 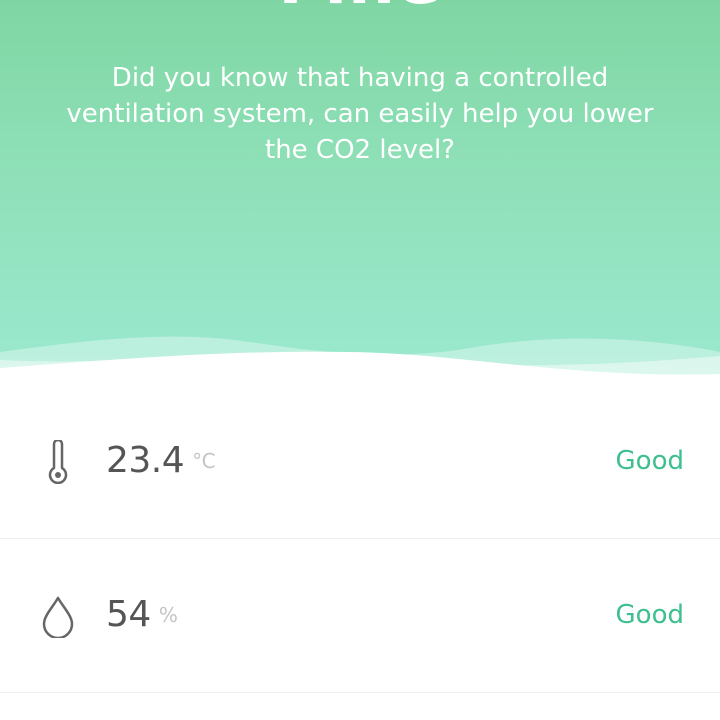 I want to click on status-title: Fine, so click(x=360, y=9).